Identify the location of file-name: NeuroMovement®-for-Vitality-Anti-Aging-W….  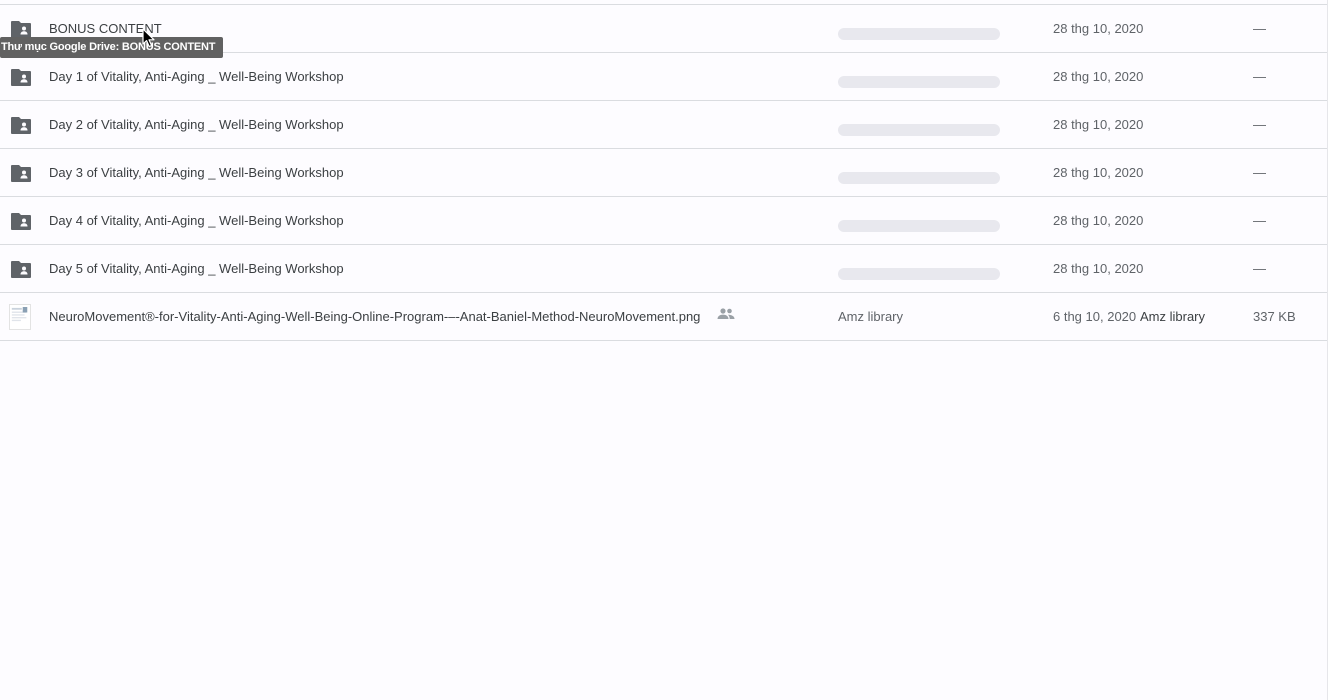
(374, 316).